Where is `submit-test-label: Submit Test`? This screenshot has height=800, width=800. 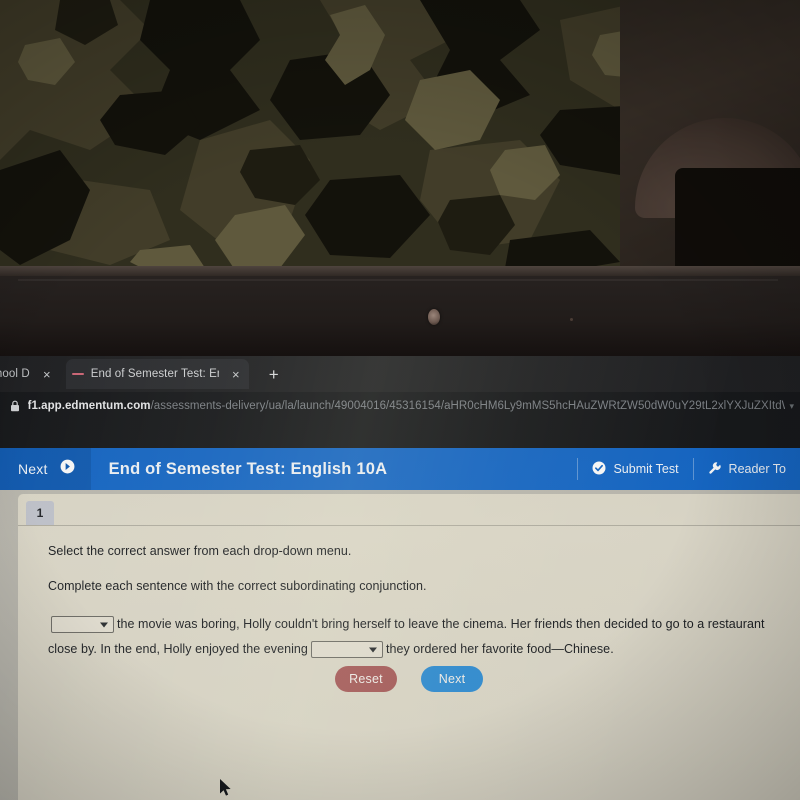 submit-test-label: Submit Test is located at coordinates (646, 469).